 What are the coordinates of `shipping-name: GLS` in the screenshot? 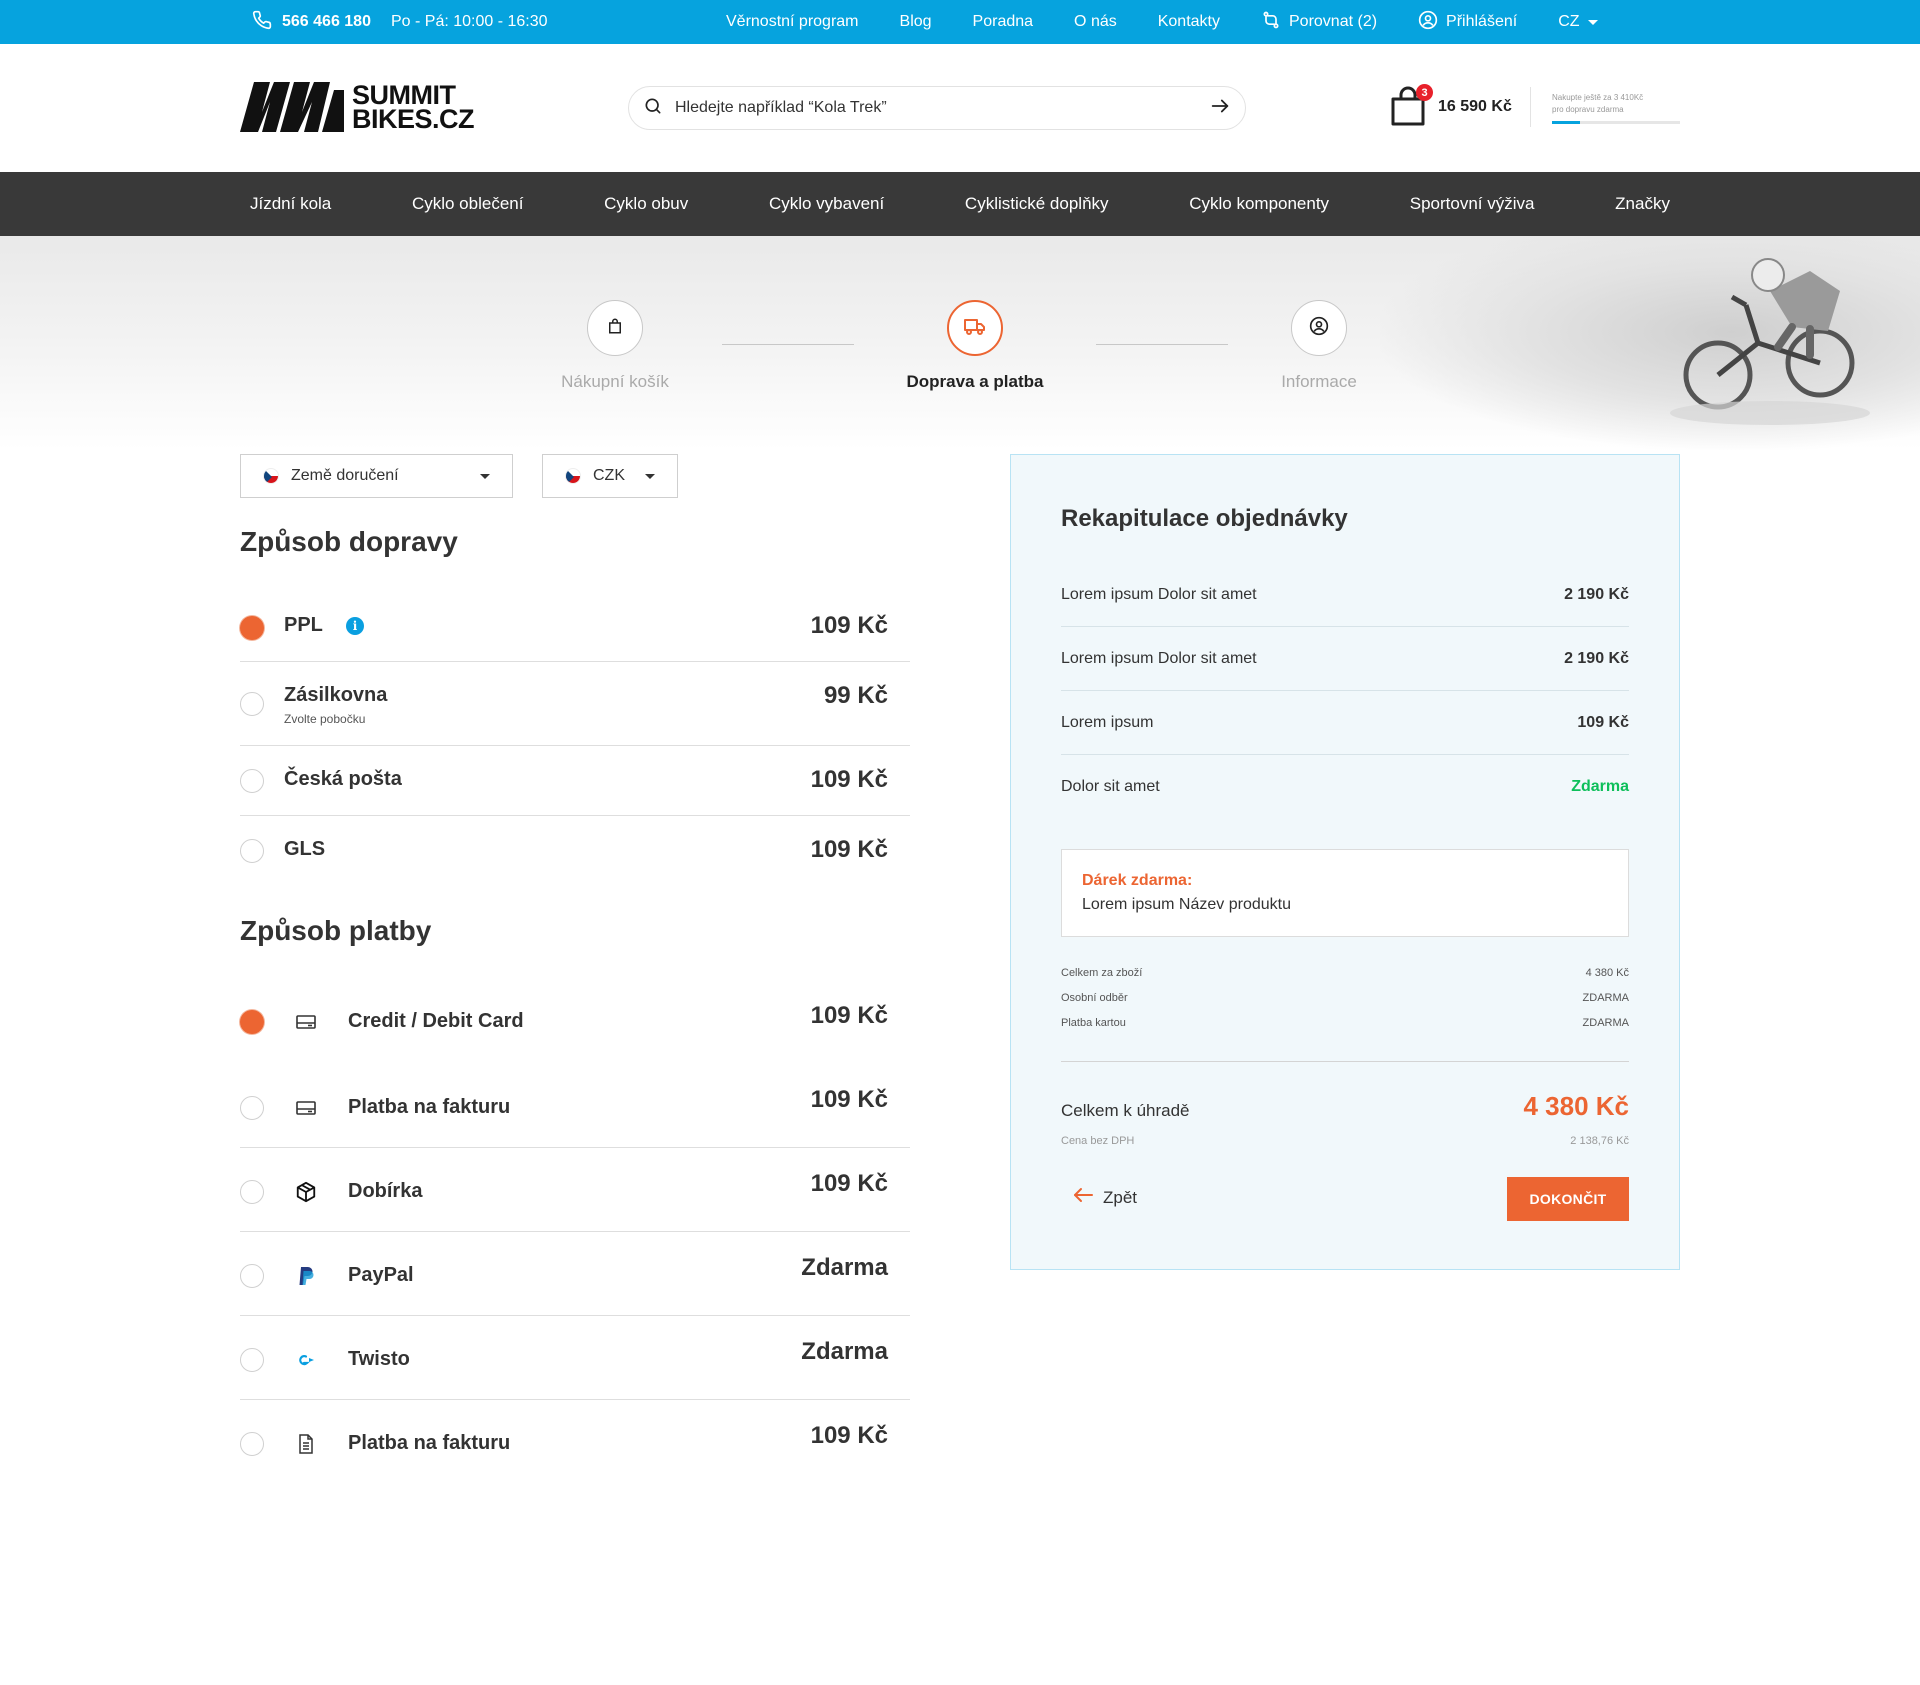 It's located at (305, 849).